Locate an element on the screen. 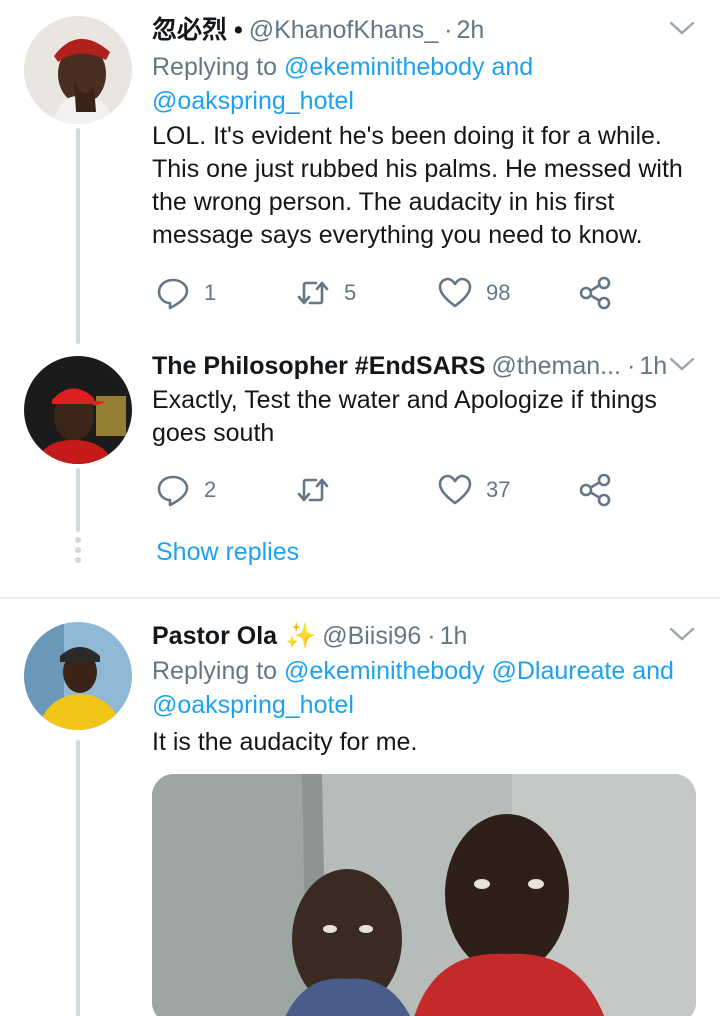  like-count: 98 is located at coordinates (498, 292).